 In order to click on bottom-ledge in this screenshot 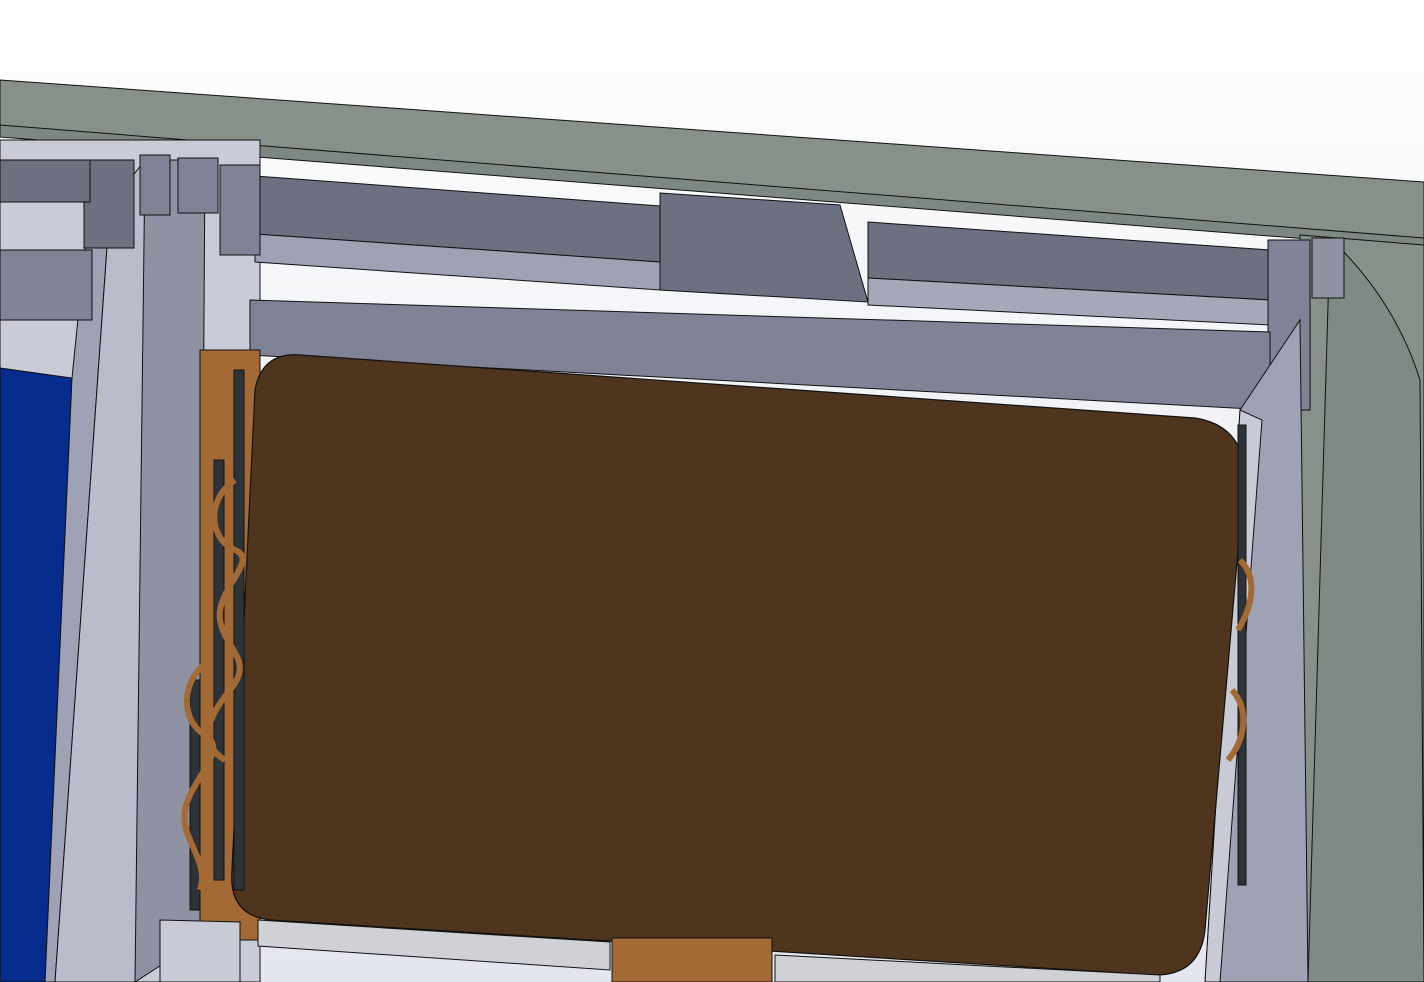, I will do `click(200, 950)`.